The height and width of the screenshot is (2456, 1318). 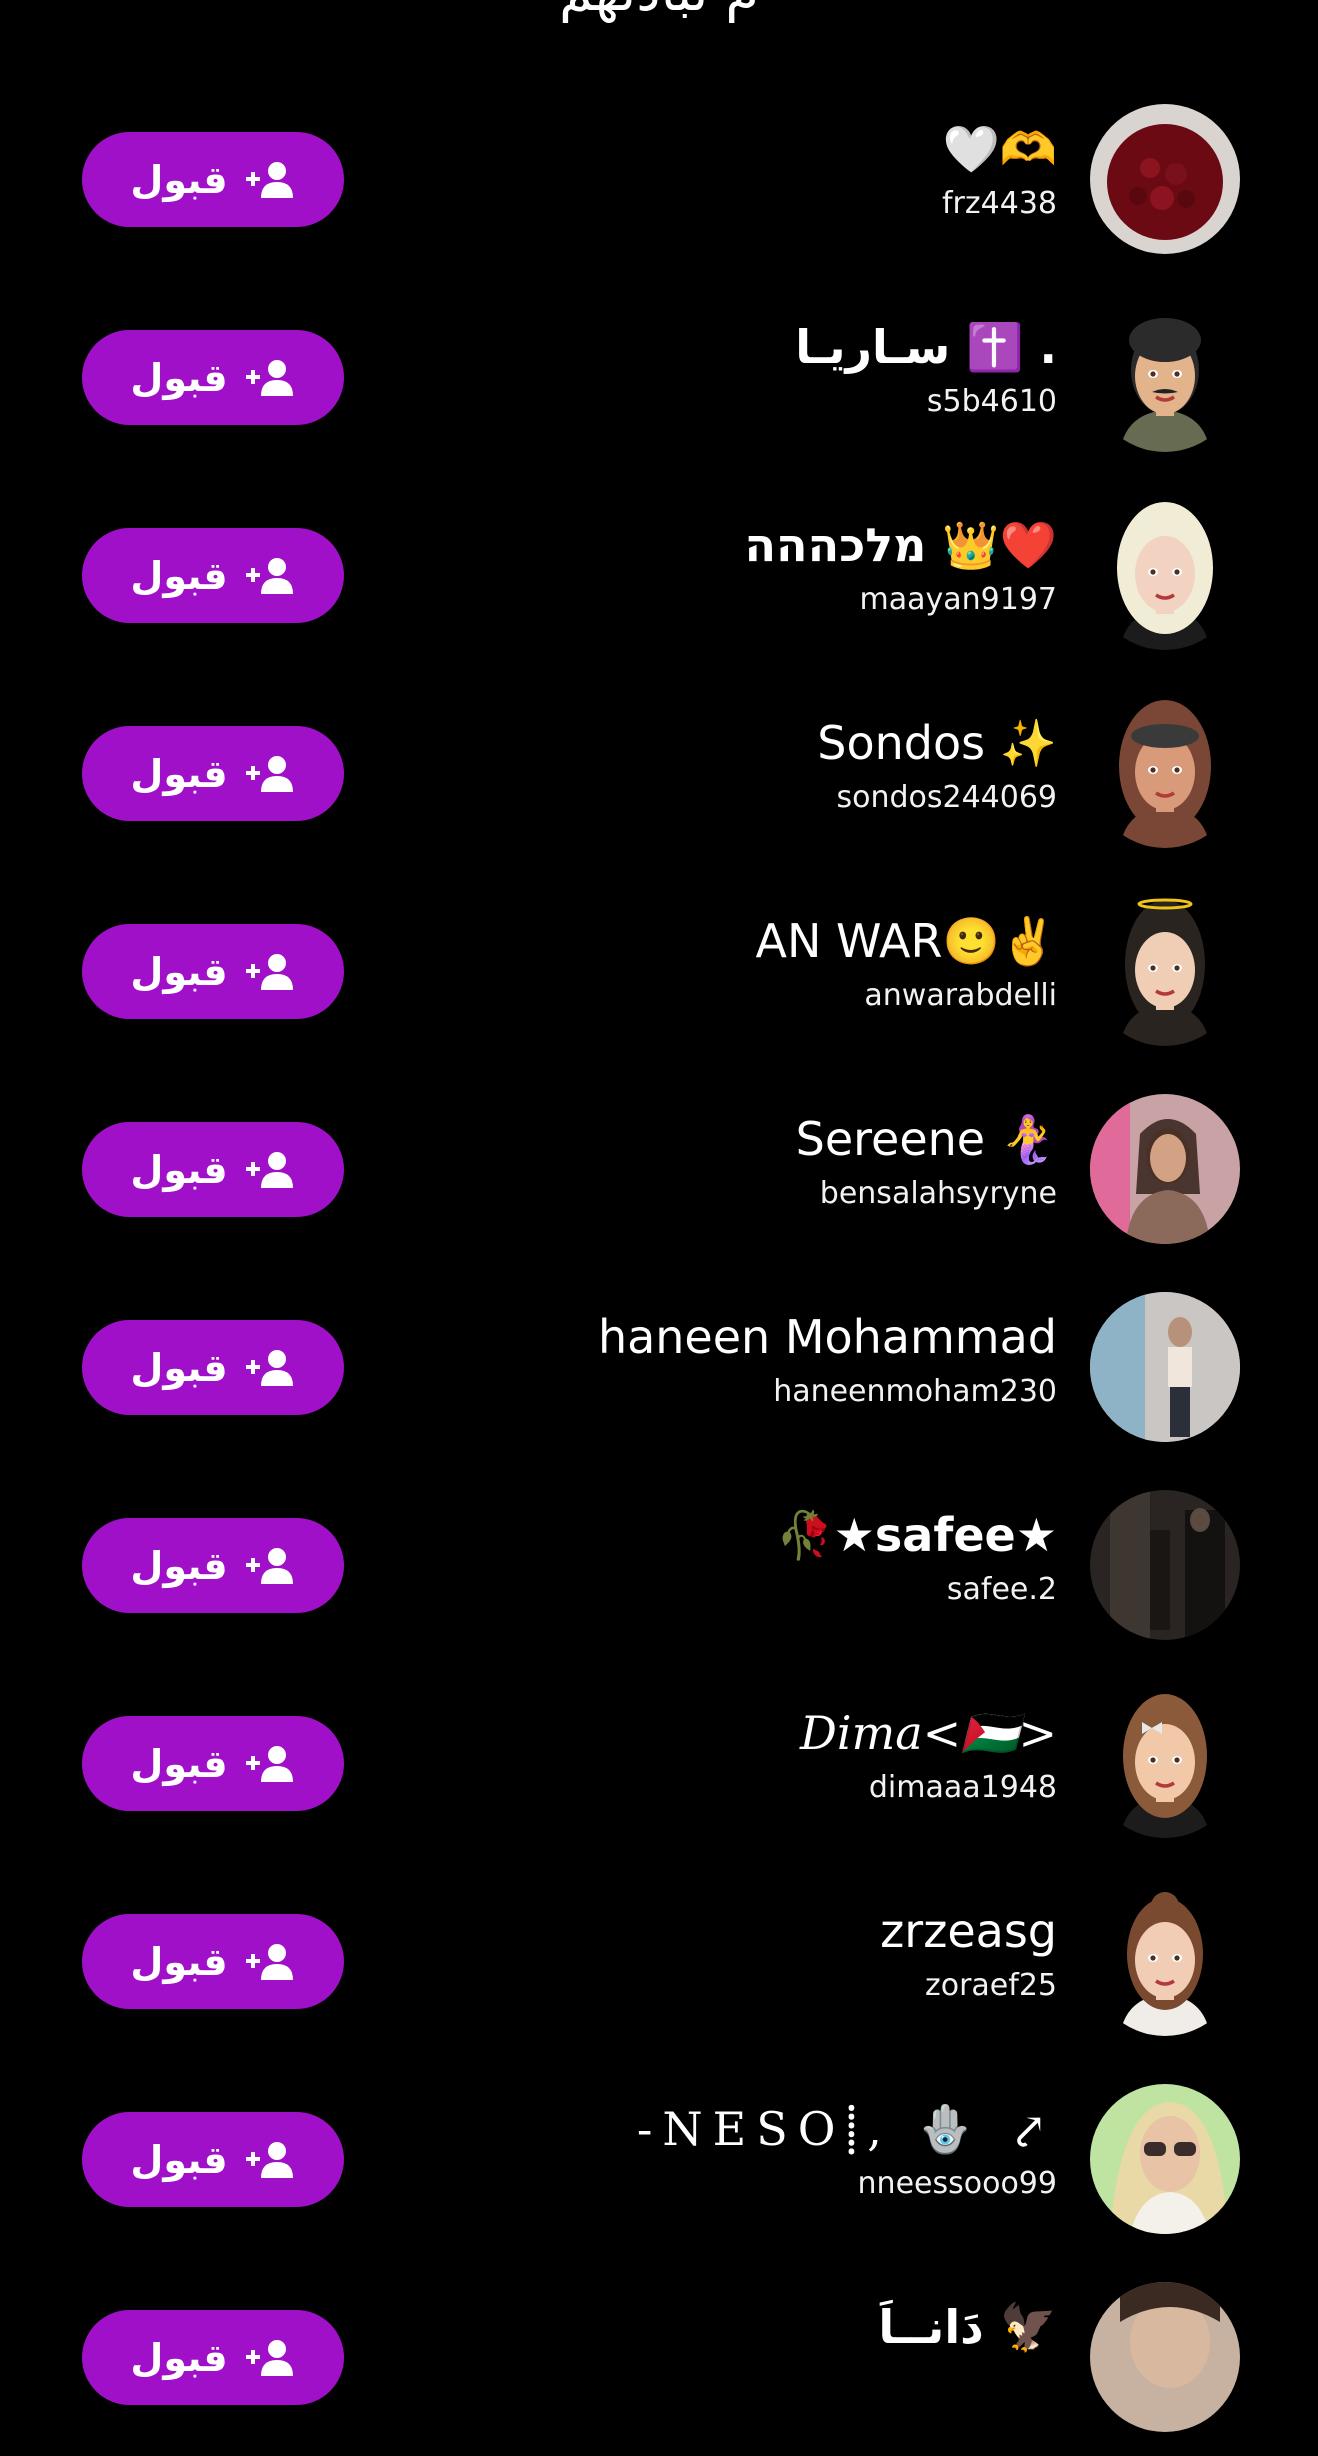 I want to click on display-name: zrzeasg, so click(x=968, y=1931).